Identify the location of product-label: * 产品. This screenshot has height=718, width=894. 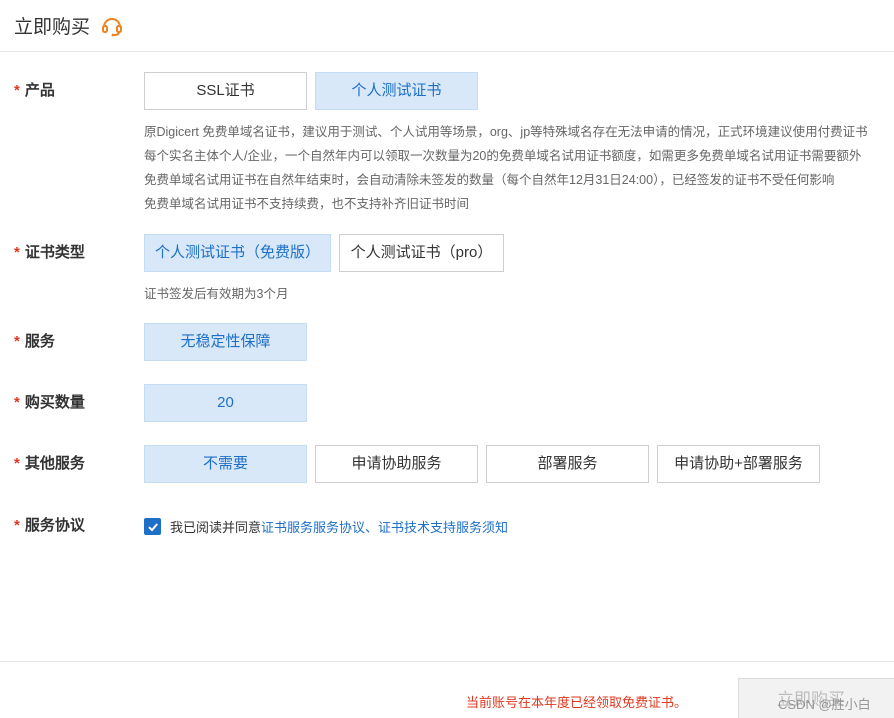
(34, 90).